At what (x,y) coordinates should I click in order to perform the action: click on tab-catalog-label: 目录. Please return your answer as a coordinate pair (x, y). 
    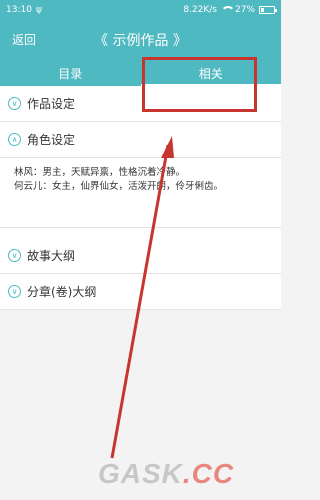
    Looking at the image, I should click on (70, 73).